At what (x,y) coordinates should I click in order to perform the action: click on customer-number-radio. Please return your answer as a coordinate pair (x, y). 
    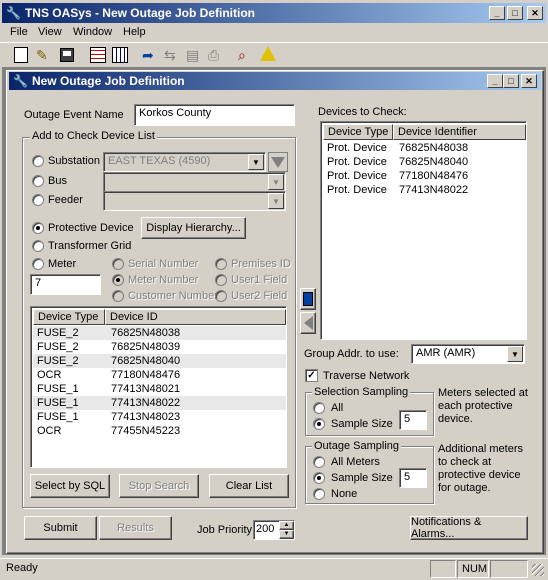
    Looking at the image, I should click on (118, 296).